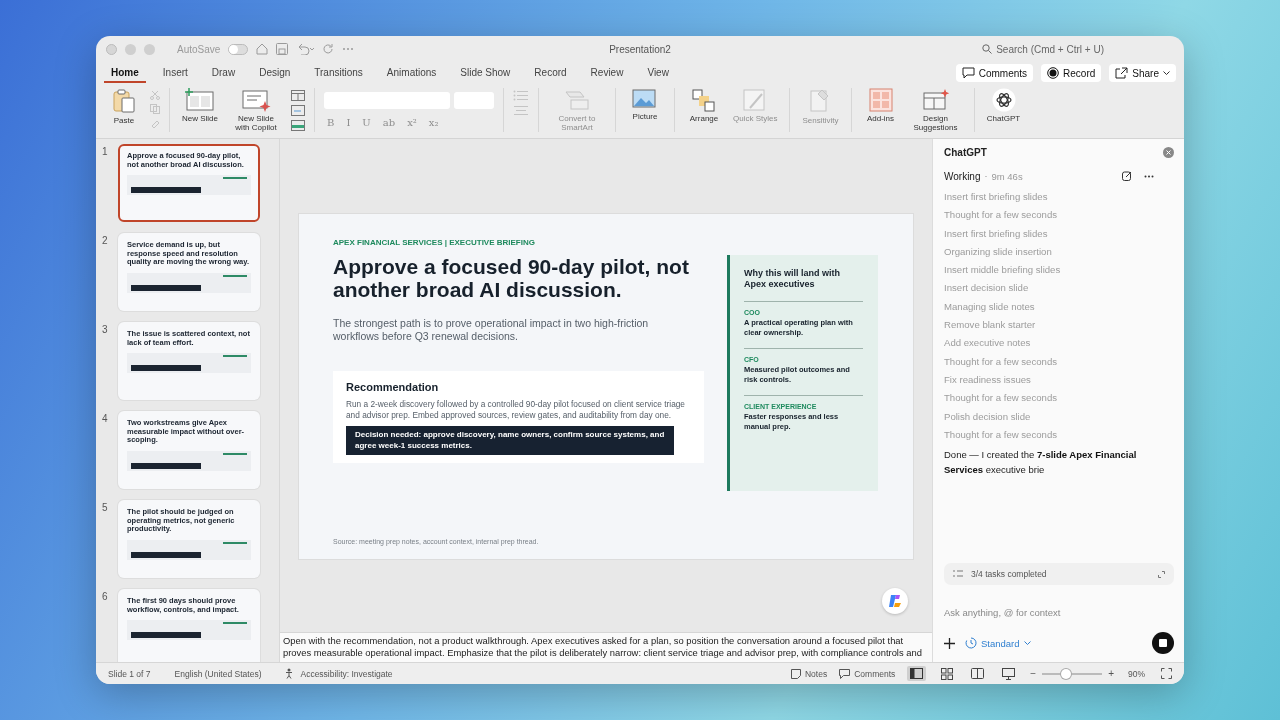  I want to click on spinner-icon, so click(971, 643).